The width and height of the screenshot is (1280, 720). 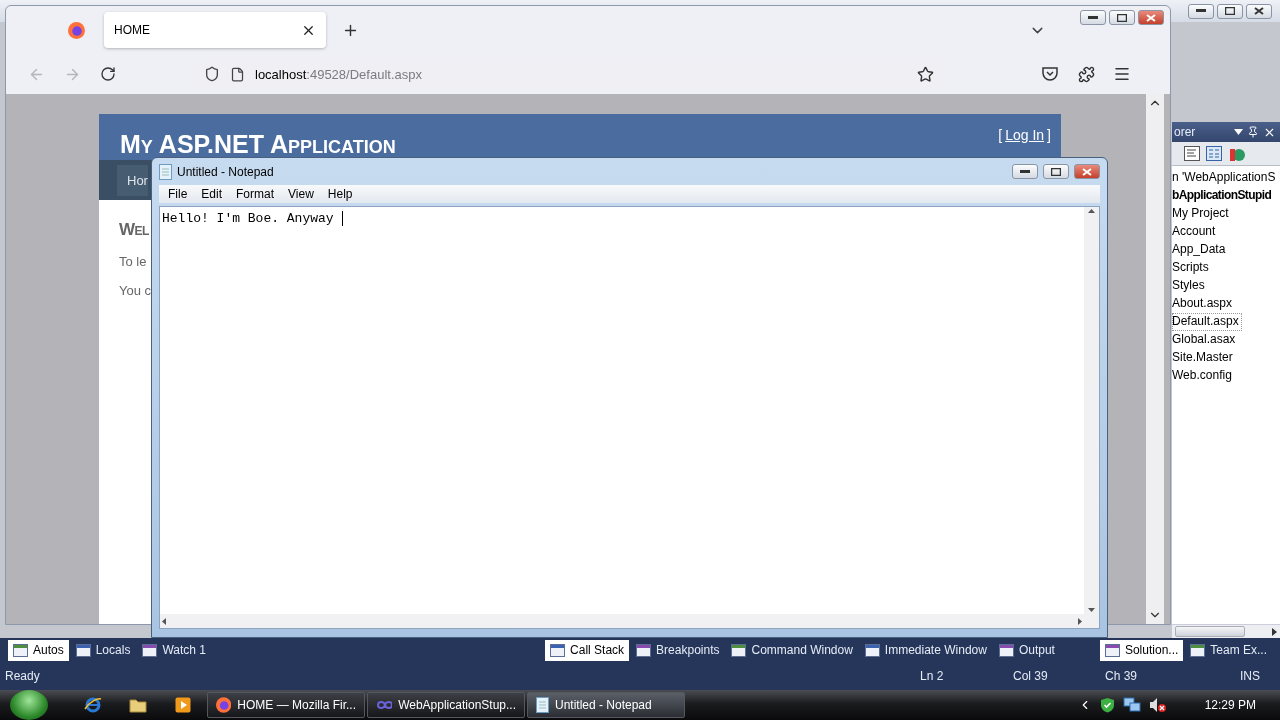 I want to click on pin-icon, so click(x=1253, y=132).